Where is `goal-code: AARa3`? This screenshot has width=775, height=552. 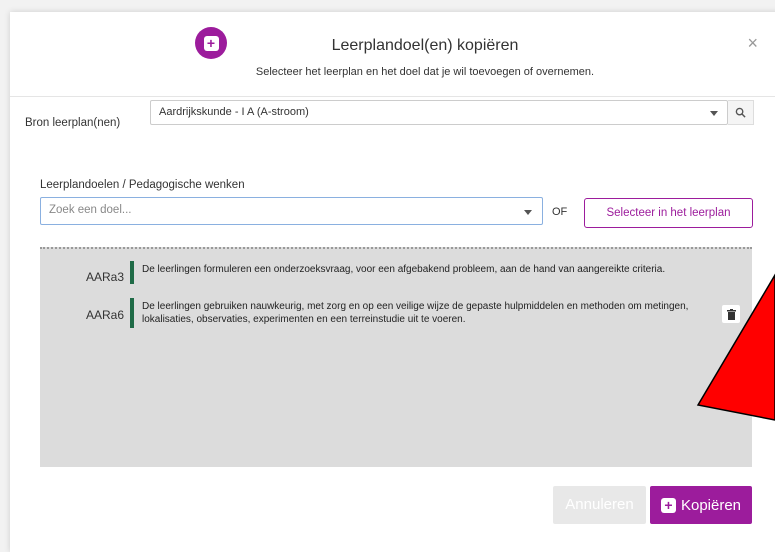
goal-code: AARa3 is located at coordinates (104, 277).